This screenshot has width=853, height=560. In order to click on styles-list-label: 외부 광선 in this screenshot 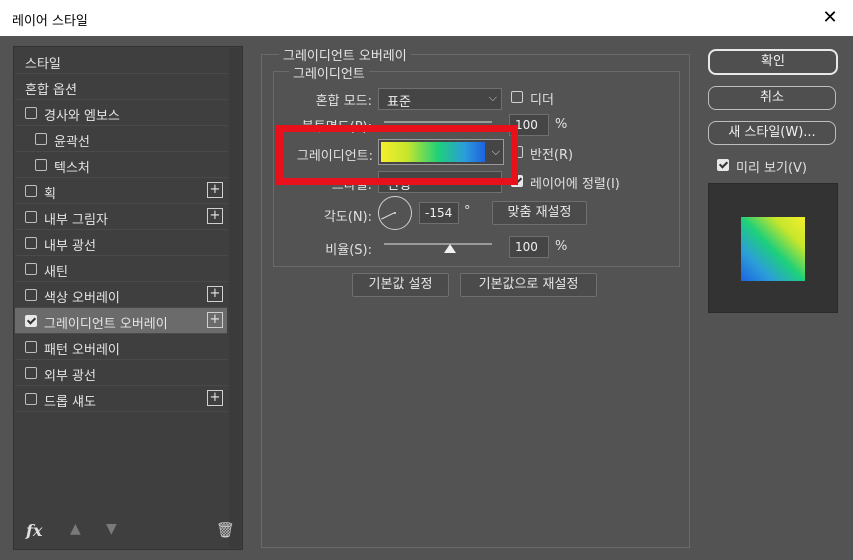, I will do `click(70, 376)`.